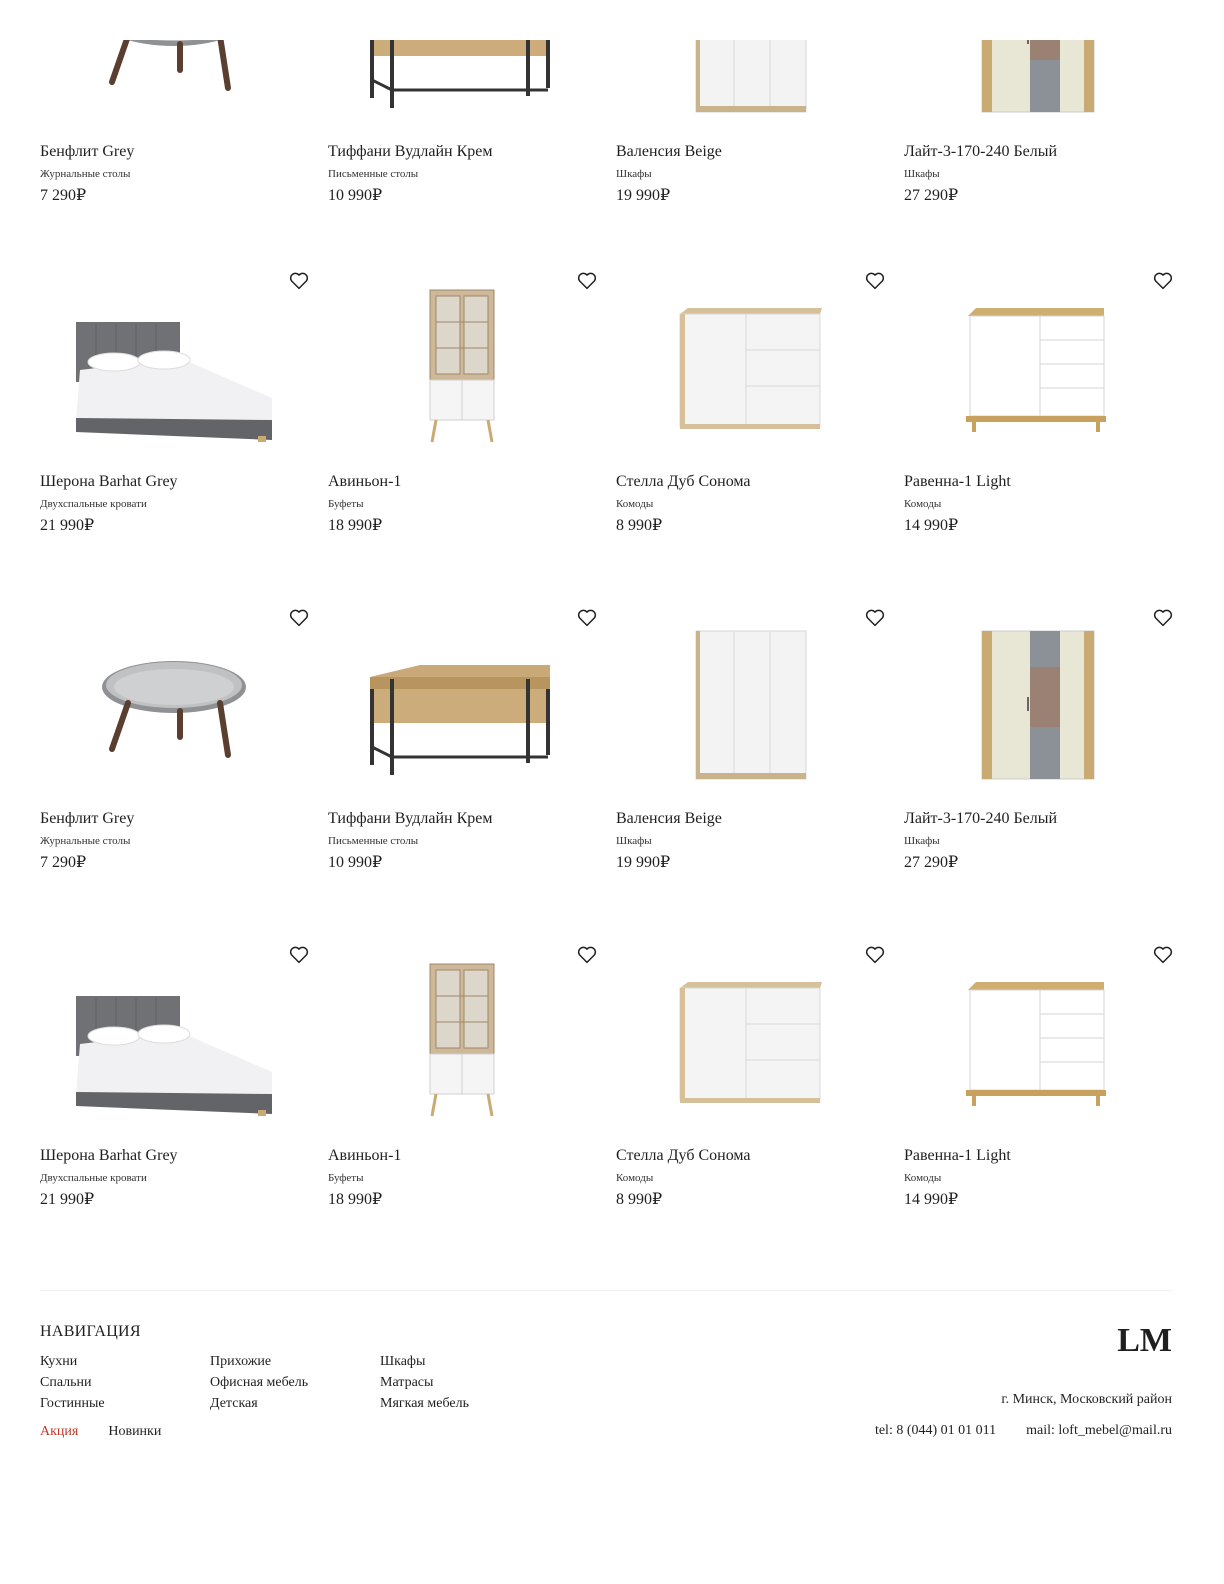 The height and width of the screenshot is (1584, 1224). I want to click on footer-phone: tel: 8 (044) 01 01 011, so click(935, 1431).